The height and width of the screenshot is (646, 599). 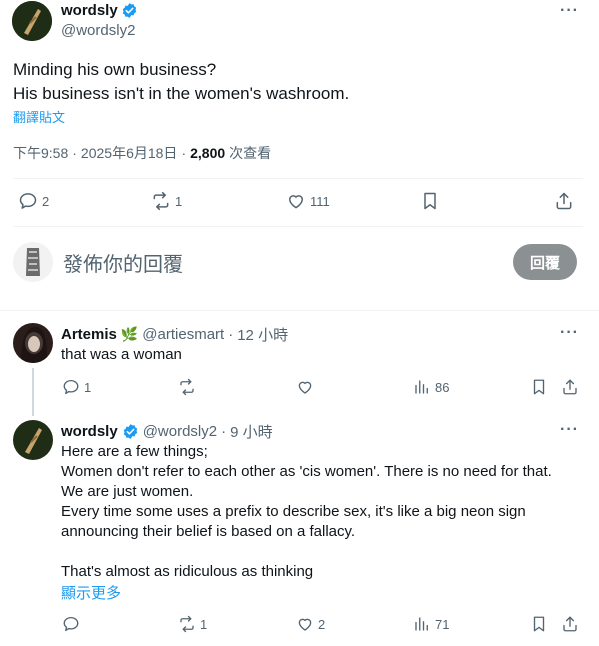 I want to click on main-reply-button: 2, so click(x=33, y=201).